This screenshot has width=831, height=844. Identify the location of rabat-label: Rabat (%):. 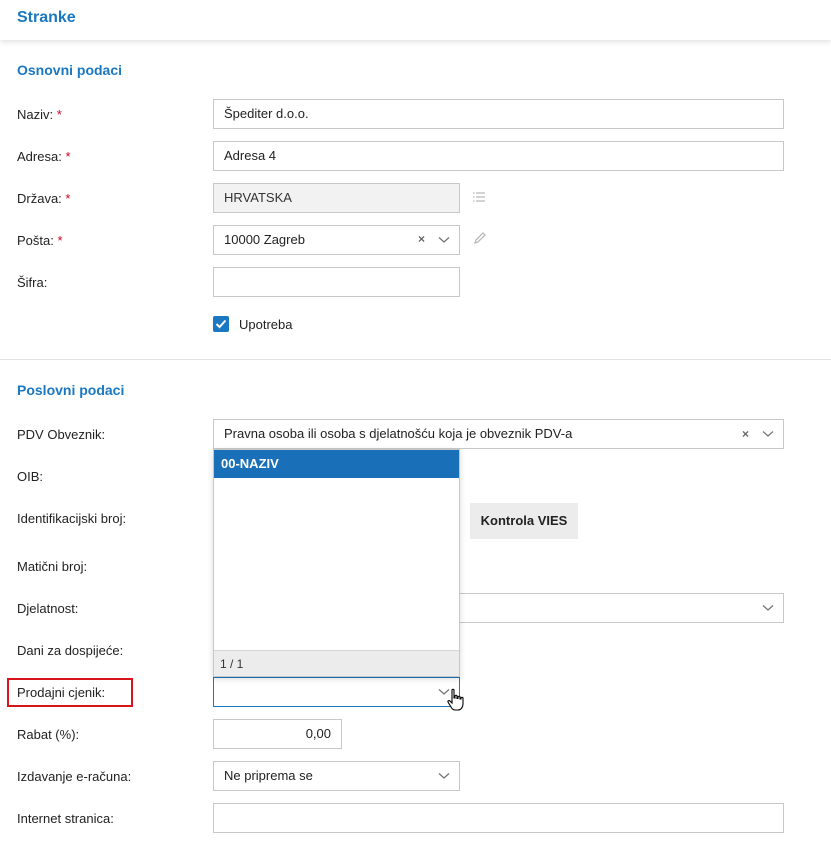
(48, 734).